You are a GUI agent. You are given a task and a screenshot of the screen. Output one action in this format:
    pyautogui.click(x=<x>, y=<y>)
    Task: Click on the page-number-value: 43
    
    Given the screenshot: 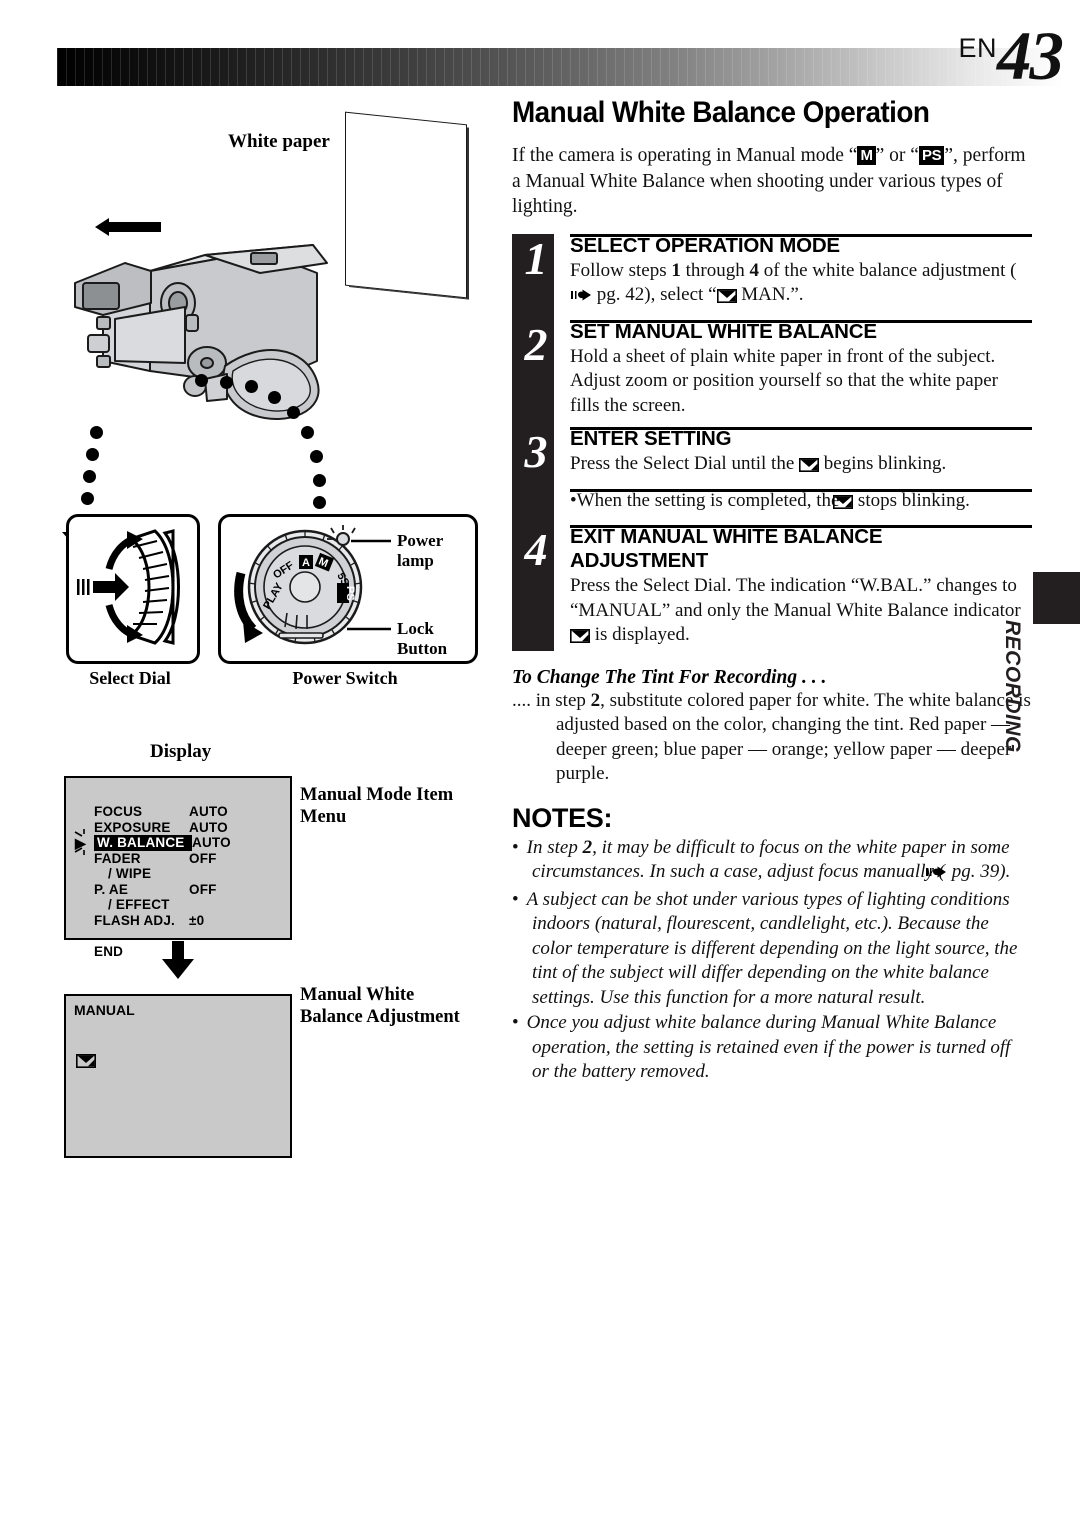 What is the action you would take?
    pyautogui.click(x=1030, y=56)
    